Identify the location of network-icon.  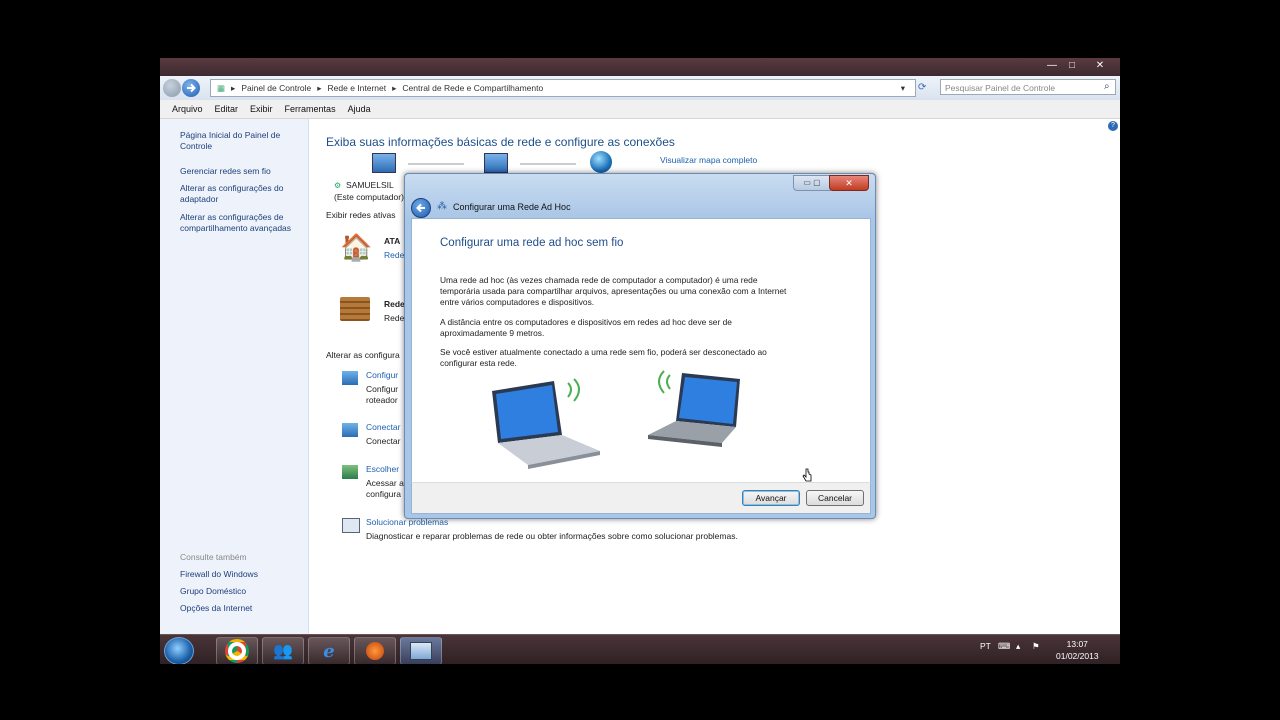
(496, 163).